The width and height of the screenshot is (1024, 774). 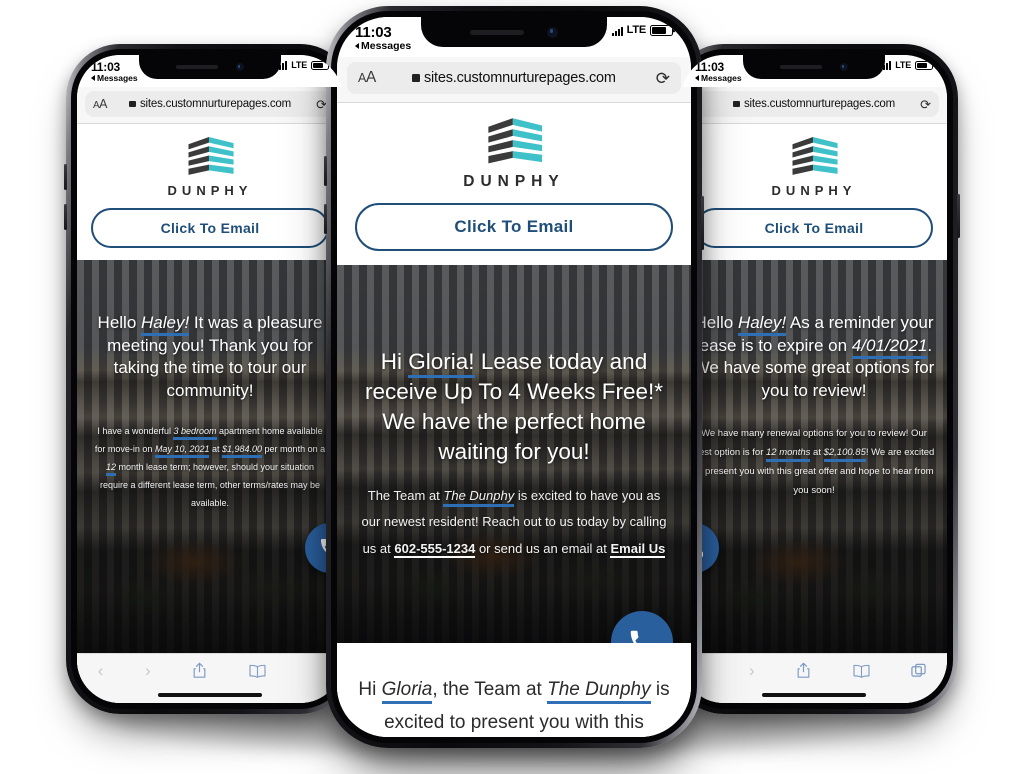 What do you see at coordinates (918, 670) in the screenshot?
I see `tabs-icon` at bounding box center [918, 670].